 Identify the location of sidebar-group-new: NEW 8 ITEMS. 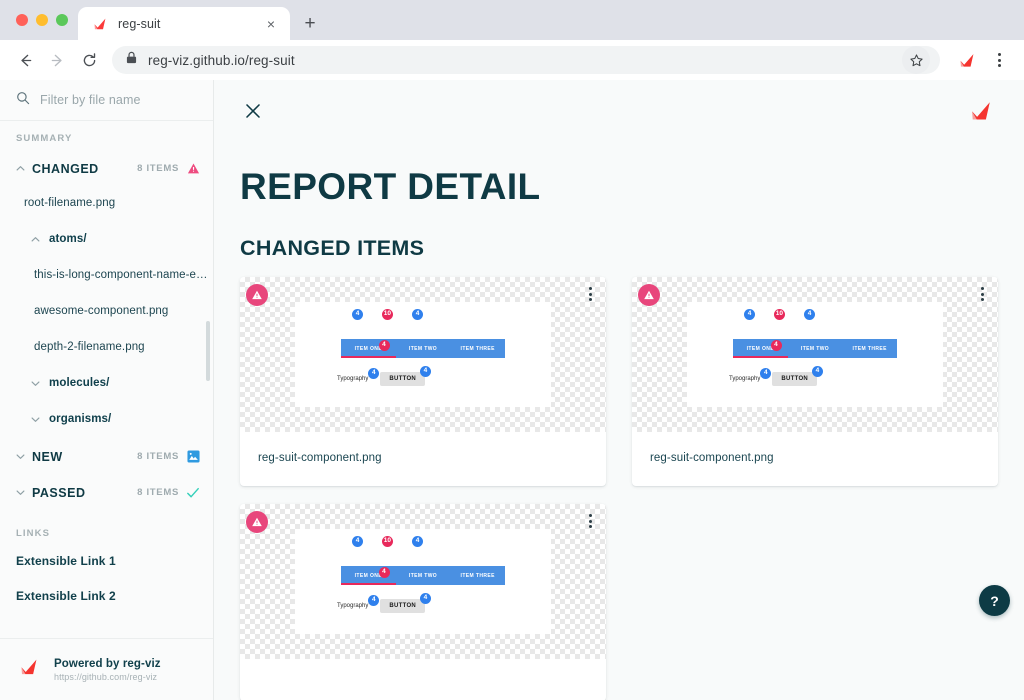
(106, 456).